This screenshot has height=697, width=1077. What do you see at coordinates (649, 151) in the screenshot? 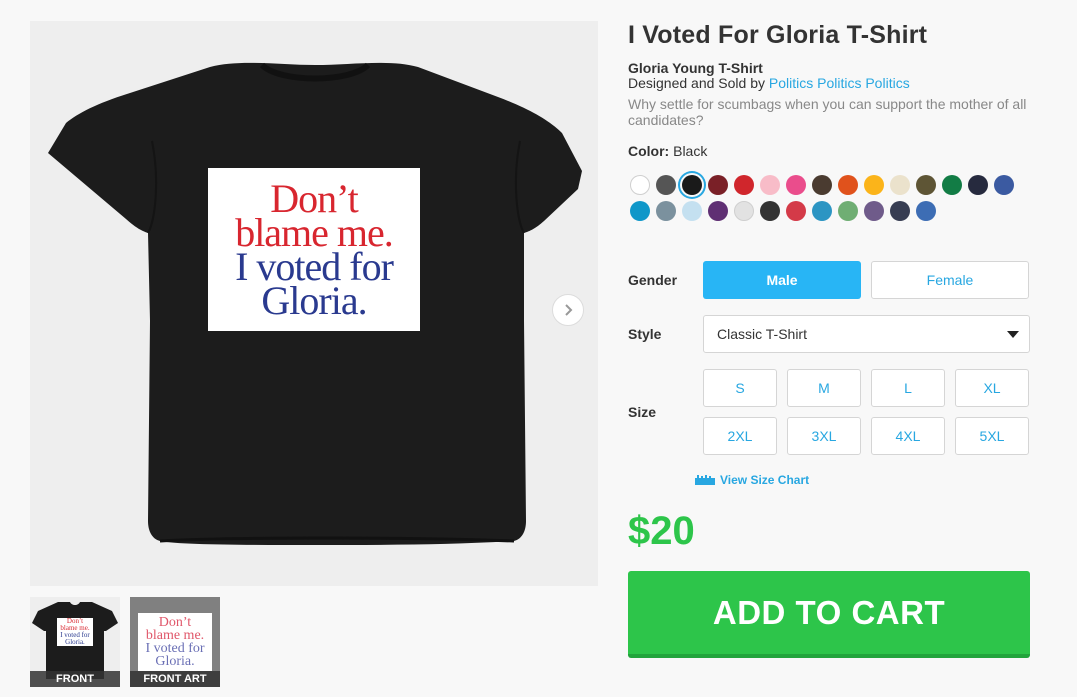
I see `color-label-title: Color:` at bounding box center [649, 151].